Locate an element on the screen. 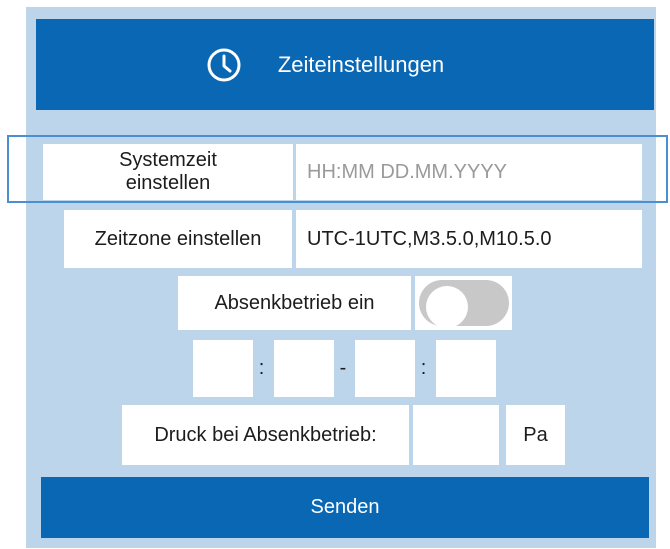  timezone-input: UTC-1UTC,M3.5.0,M10.5.0 is located at coordinates (469, 239).